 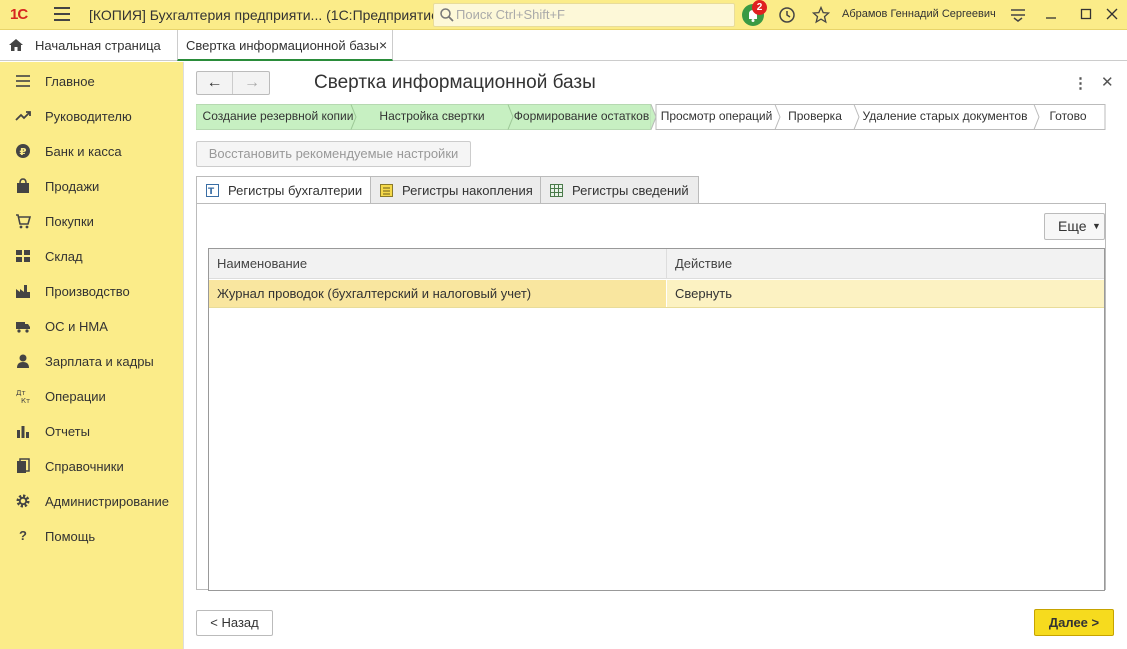 What do you see at coordinates (386, 190) in the screenshot?
I see `accumulation-register-icon` at bounding box center [386, 190].